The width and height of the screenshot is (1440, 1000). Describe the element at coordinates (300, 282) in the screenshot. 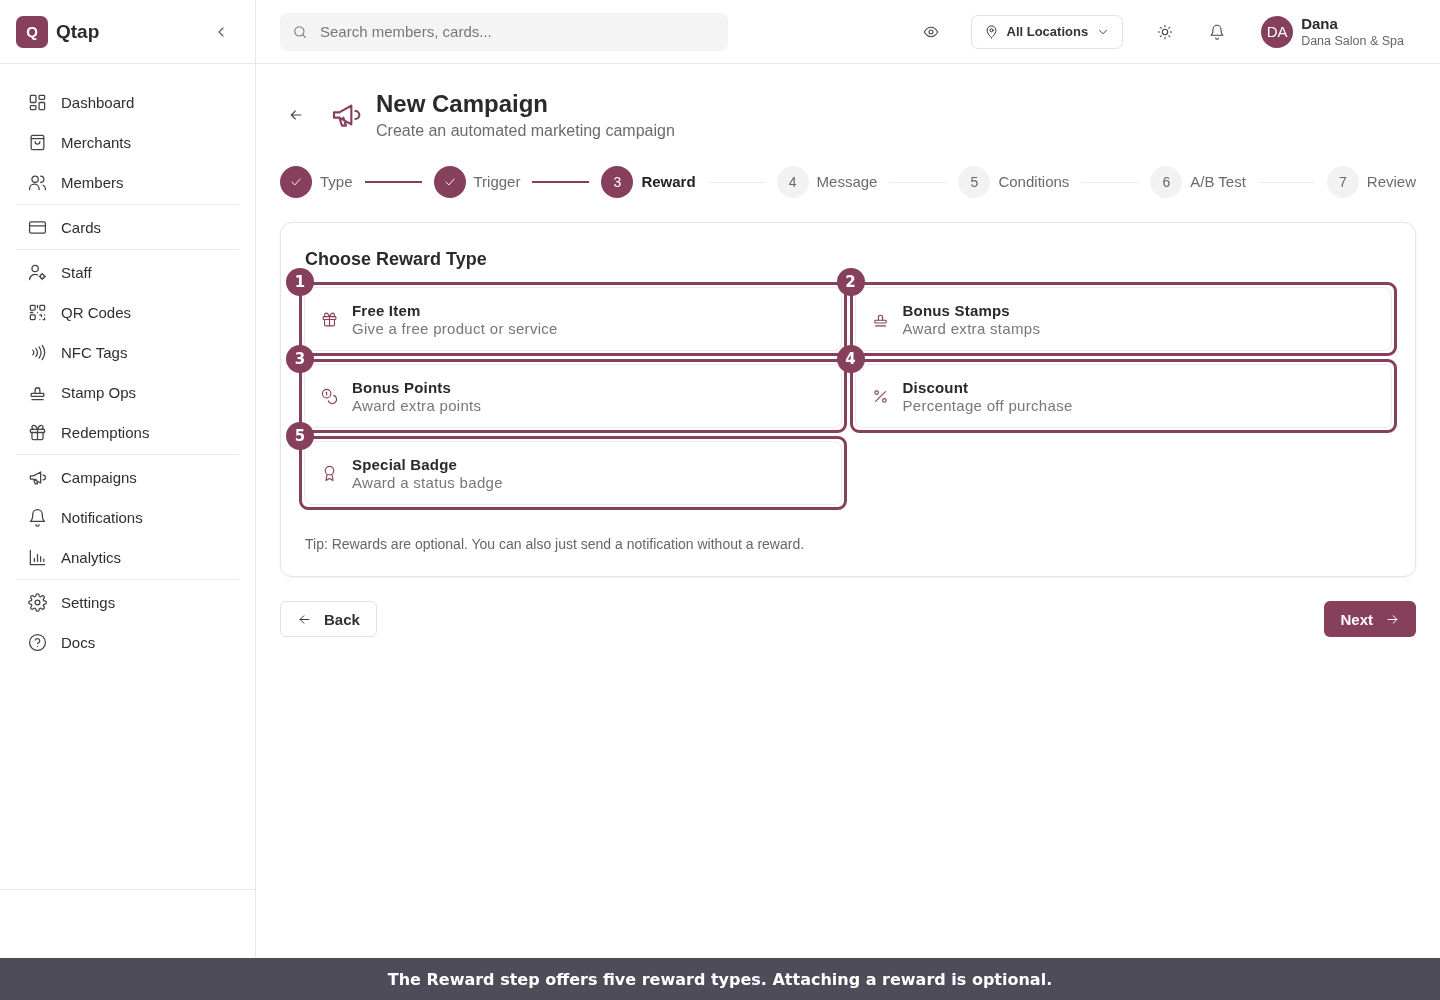

I see `callout-marker: 1` at that location.